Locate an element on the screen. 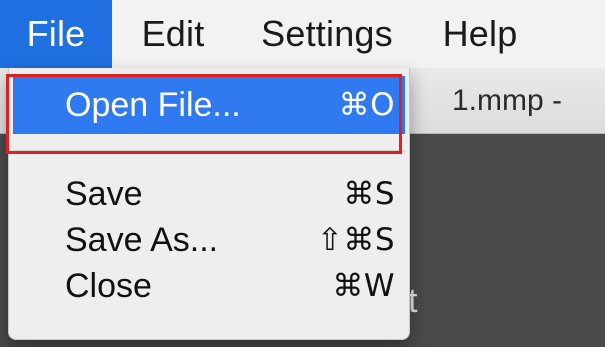  menu-edit: Edit is located at coordinates (173, 34).